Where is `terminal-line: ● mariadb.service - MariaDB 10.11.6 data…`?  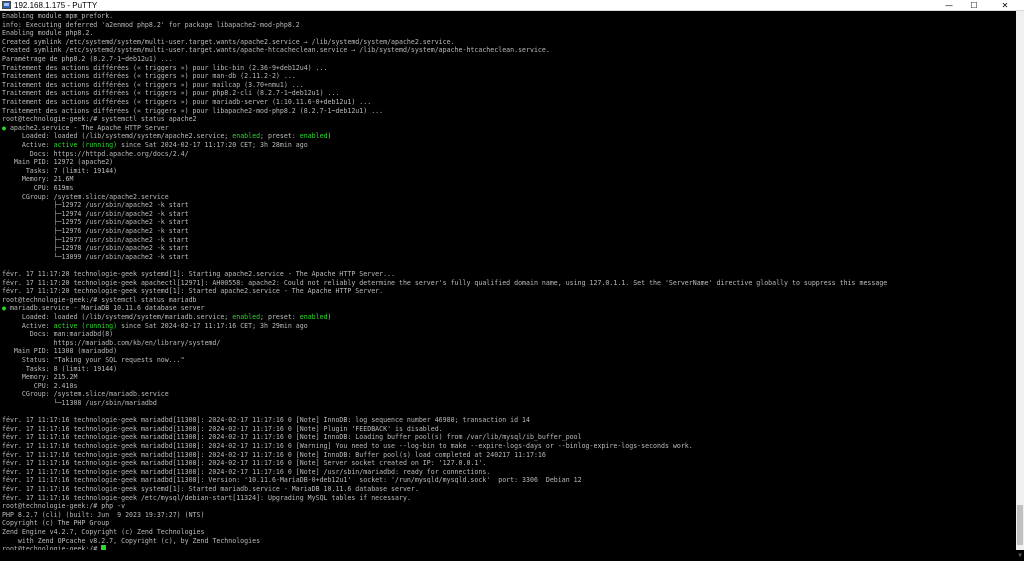 terminal-line: ● mariadb.service - MariaDB 10.11.6 data… is located at coordinates (103, 308).